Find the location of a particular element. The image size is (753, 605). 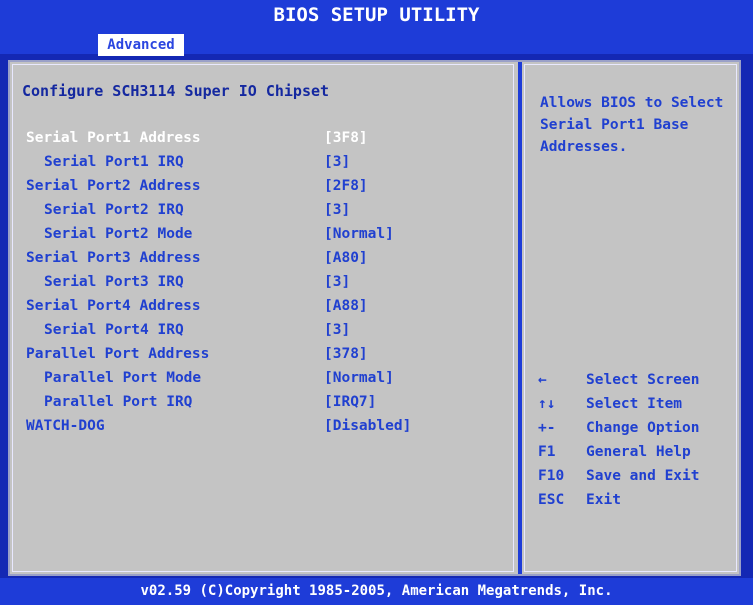

setting-label: Parallel Port IRQ is located at coordinates (118, 402).